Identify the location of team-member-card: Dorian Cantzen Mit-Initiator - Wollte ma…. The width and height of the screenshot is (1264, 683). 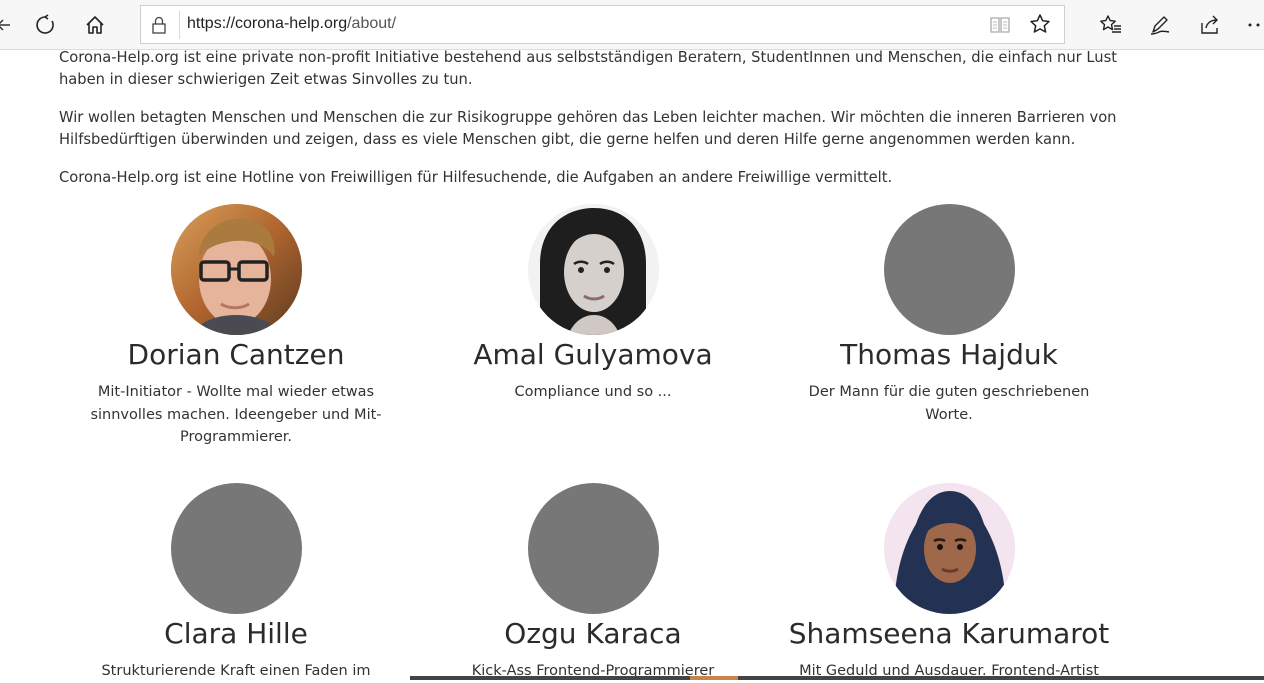
(236, 326).